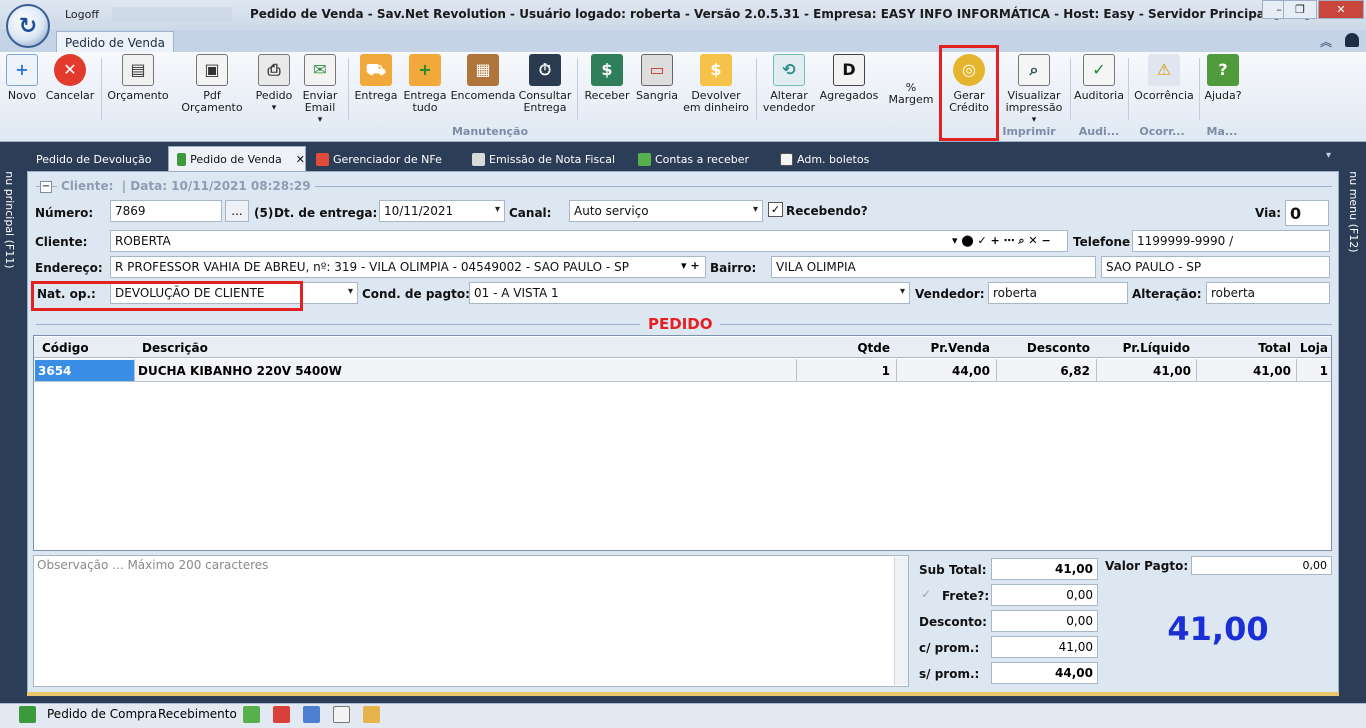  I want to click on receber-button: $ Receber, so click(607, 90).